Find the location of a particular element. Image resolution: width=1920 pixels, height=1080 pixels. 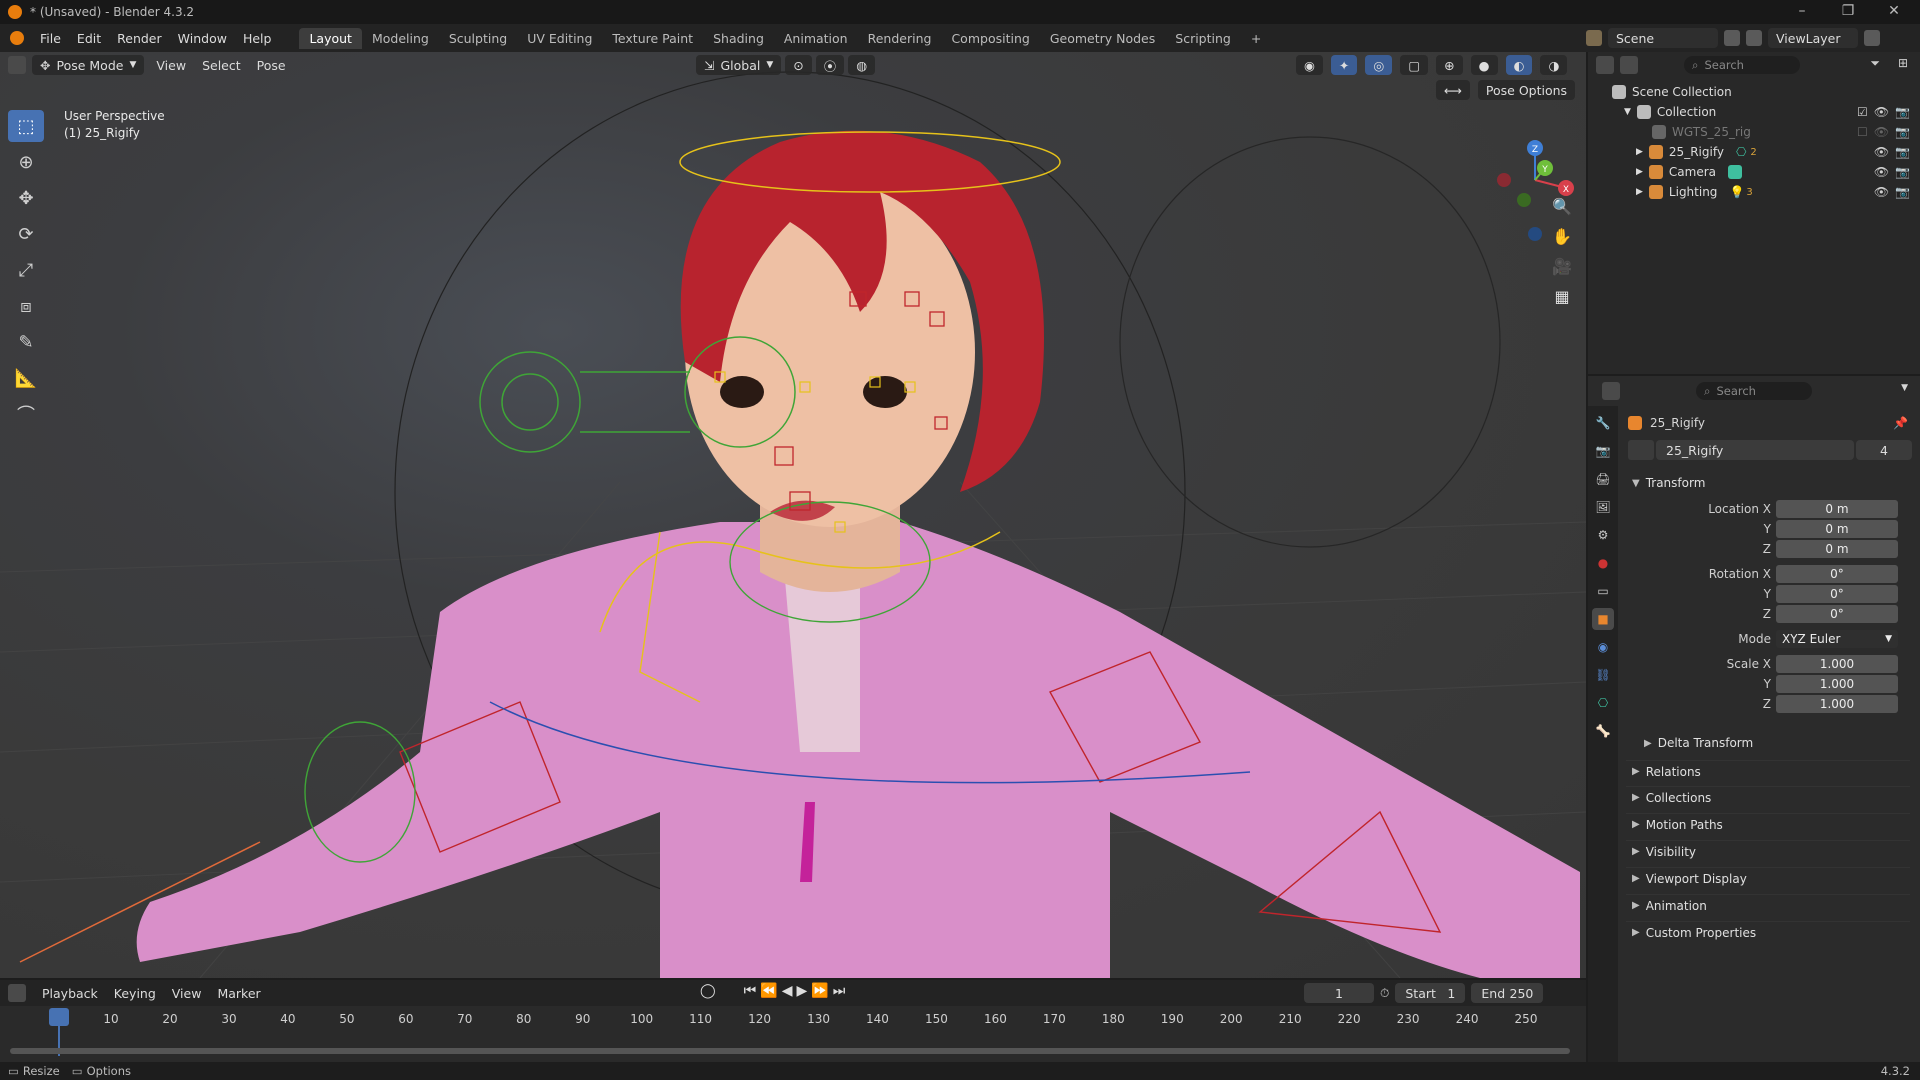

tab-sculpting: Sculpting is located at coordinates (478, 38).